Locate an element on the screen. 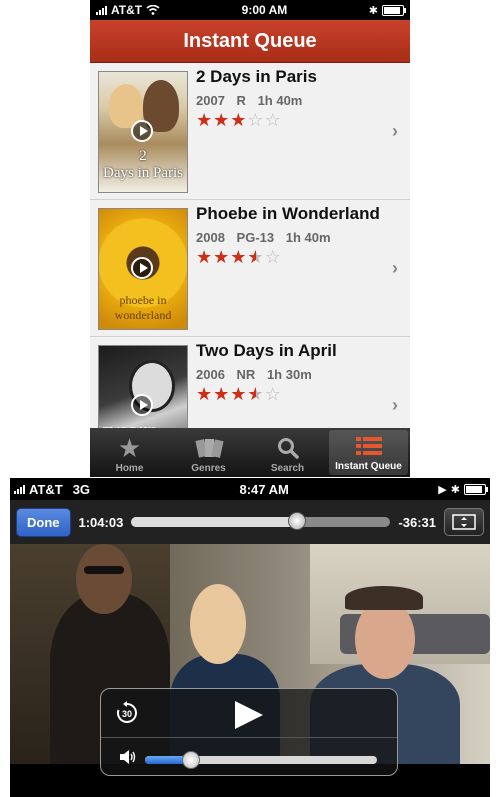 This screenshot has height=797, width=500. status-time: 8:47 AM is located at coordinates (264, 489).